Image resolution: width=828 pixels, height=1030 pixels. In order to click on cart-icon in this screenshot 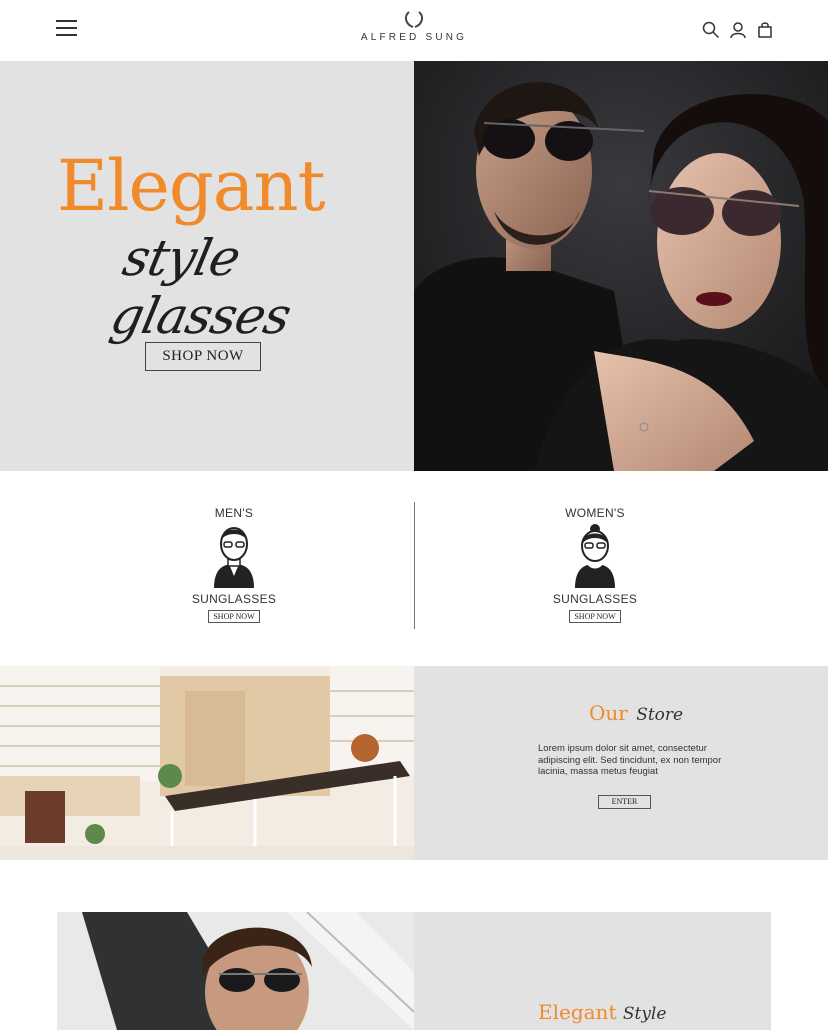, I will do `click(765, 30)`.